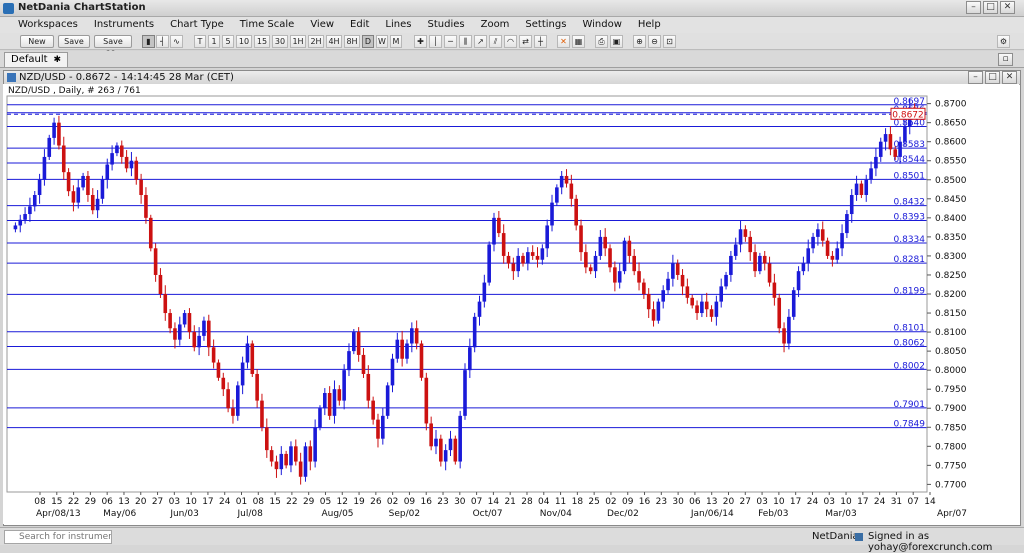 The width and height of the screenshot is (1024, 553). I want to click on menu-lines: Lines, so click(398, 25).